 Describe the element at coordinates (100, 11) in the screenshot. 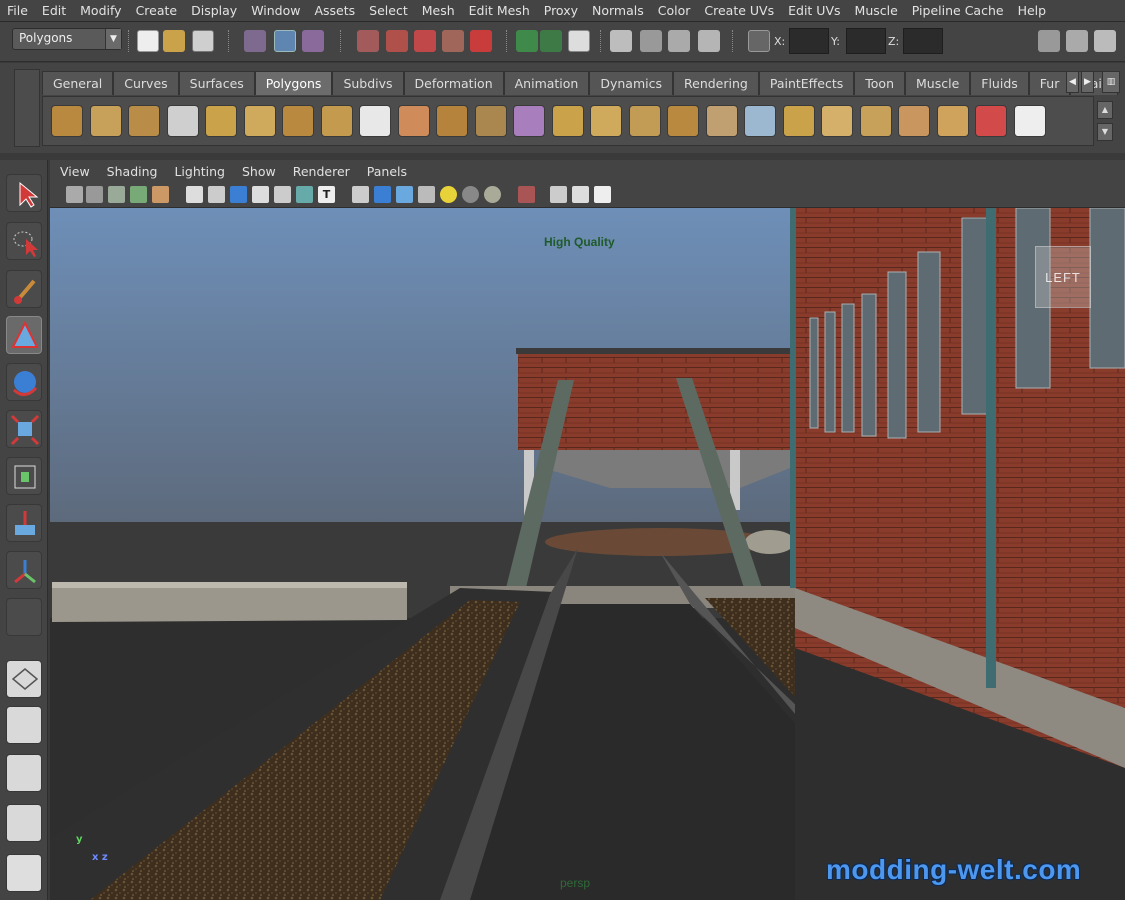

I see `menu-modify: Modify` at that location.